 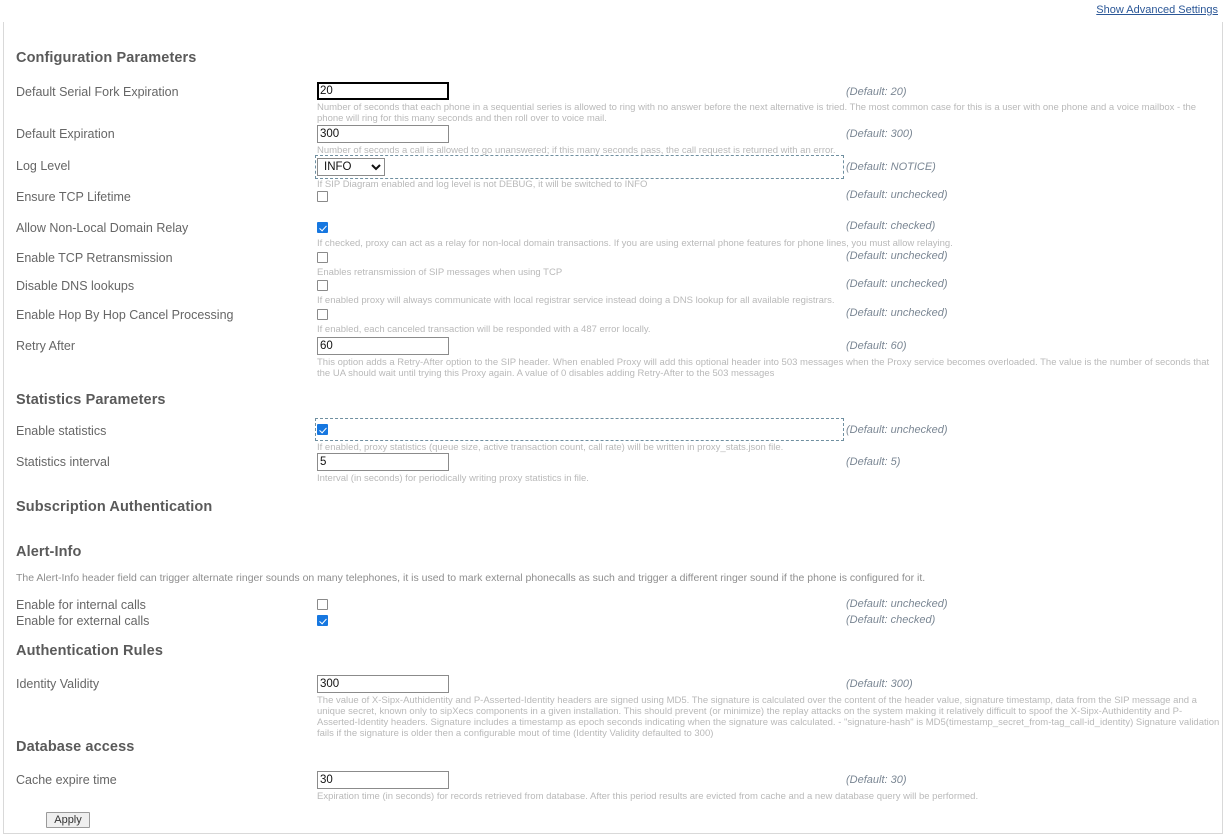 What do you see at coordinates (83, 621) in the screenshot?
I see `label-enable-for-external-calls: Enable for external calls` at bounding box center [83, 621].